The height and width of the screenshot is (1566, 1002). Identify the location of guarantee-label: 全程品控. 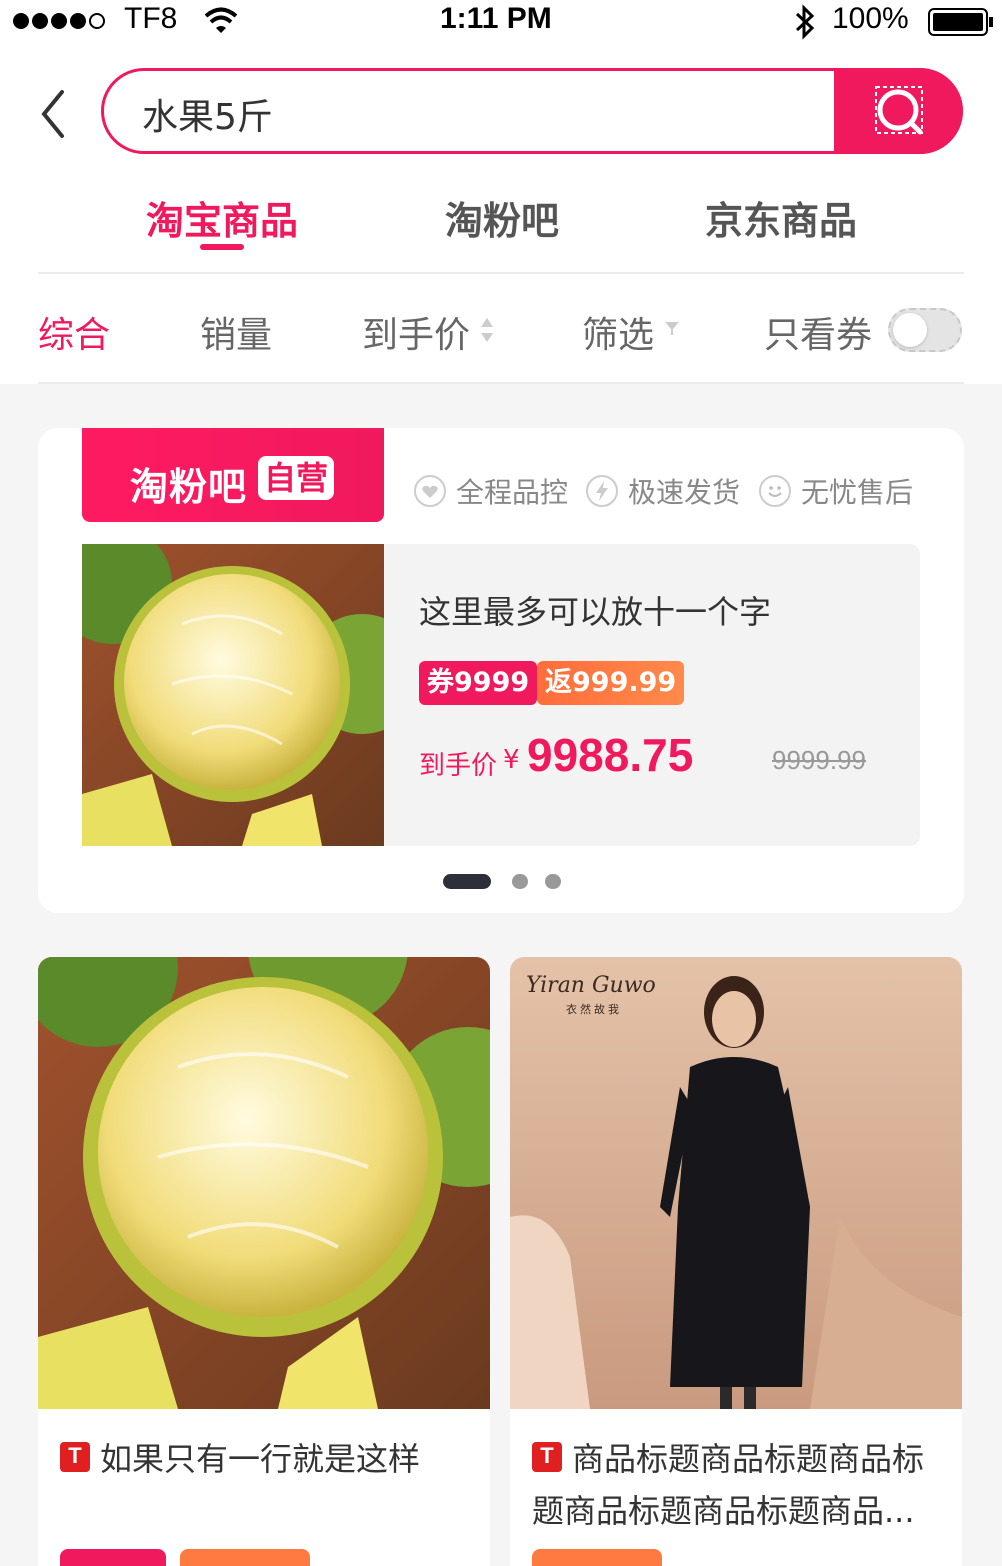
(512, 492).